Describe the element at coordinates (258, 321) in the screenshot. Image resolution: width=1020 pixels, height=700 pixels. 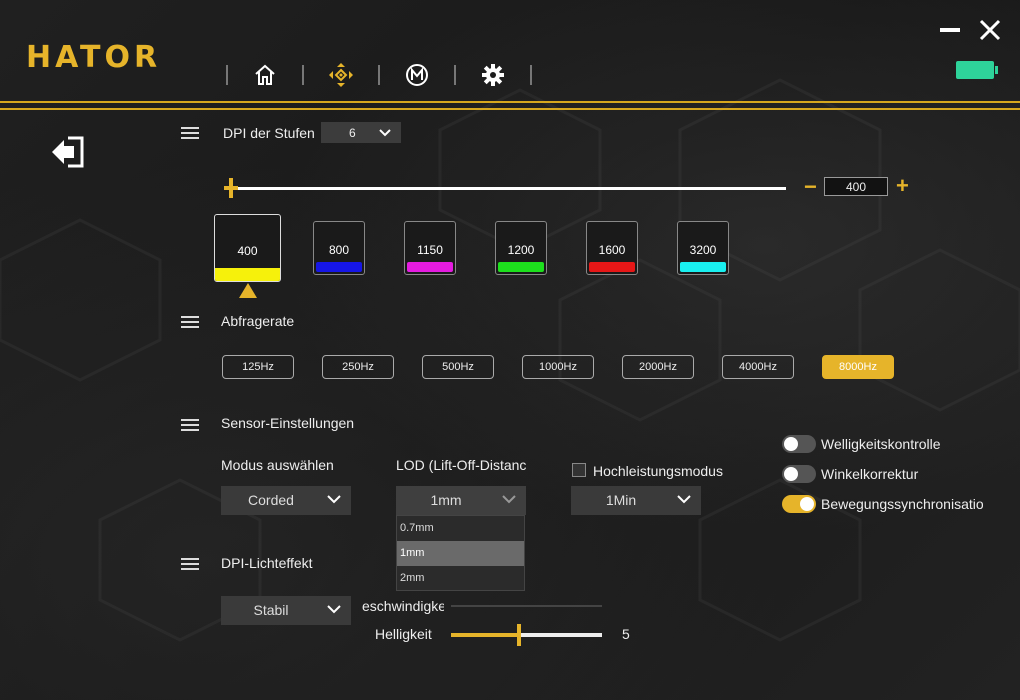
I see `polling-section-title: Abfragerate` at that location.